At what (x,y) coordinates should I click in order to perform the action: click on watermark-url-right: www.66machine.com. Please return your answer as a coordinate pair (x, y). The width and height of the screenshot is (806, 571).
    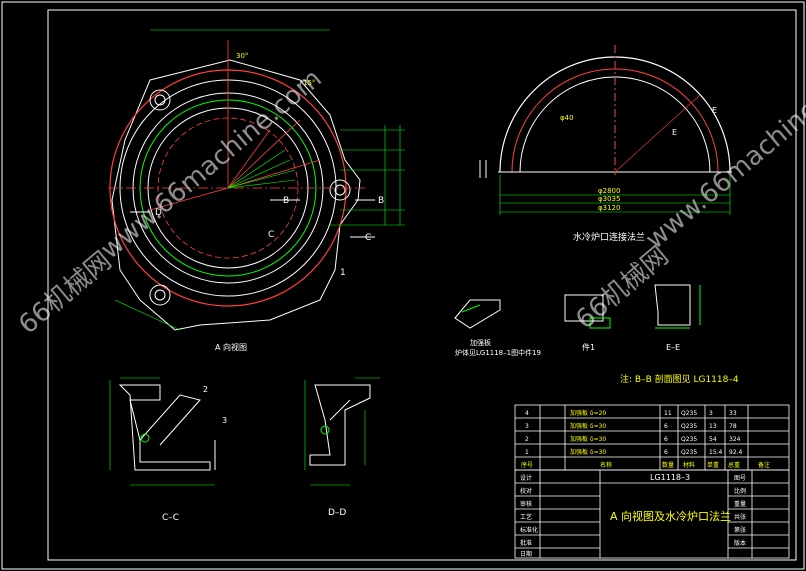
    Looking at the image, I should click on (723, 155).